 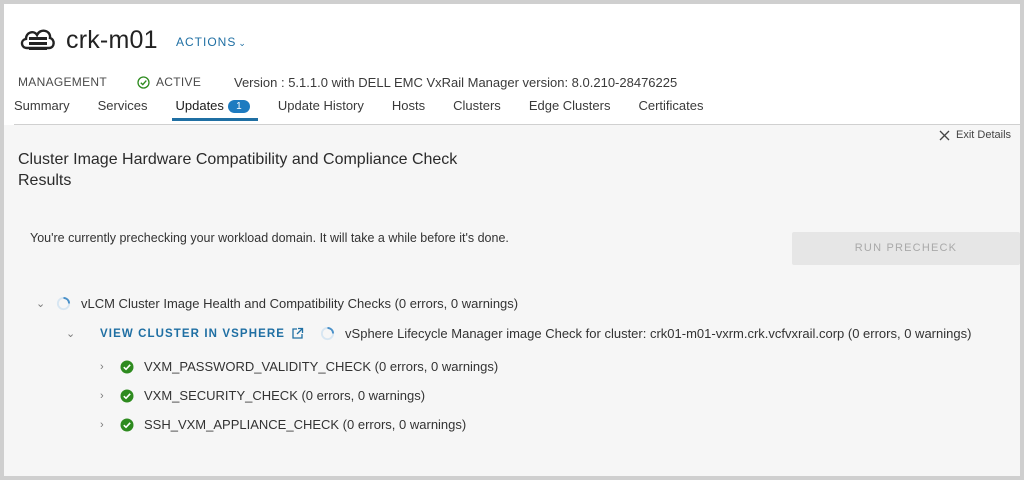 What do you see at coordinates (984, 135) in the screenshot?
I see `exit-details-label: Exit Details` at bounding box center [984, 135].